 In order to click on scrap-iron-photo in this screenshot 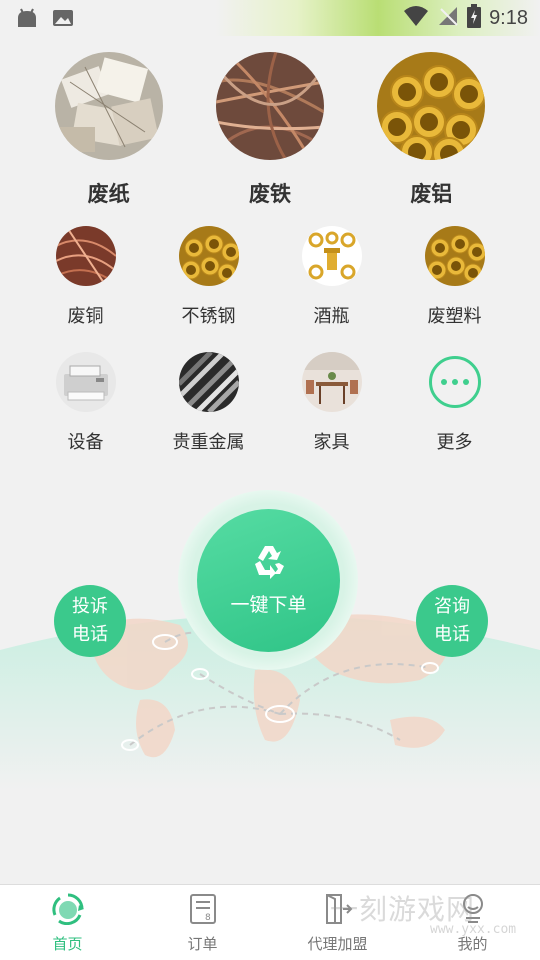, I will do `click(269, 106)`.